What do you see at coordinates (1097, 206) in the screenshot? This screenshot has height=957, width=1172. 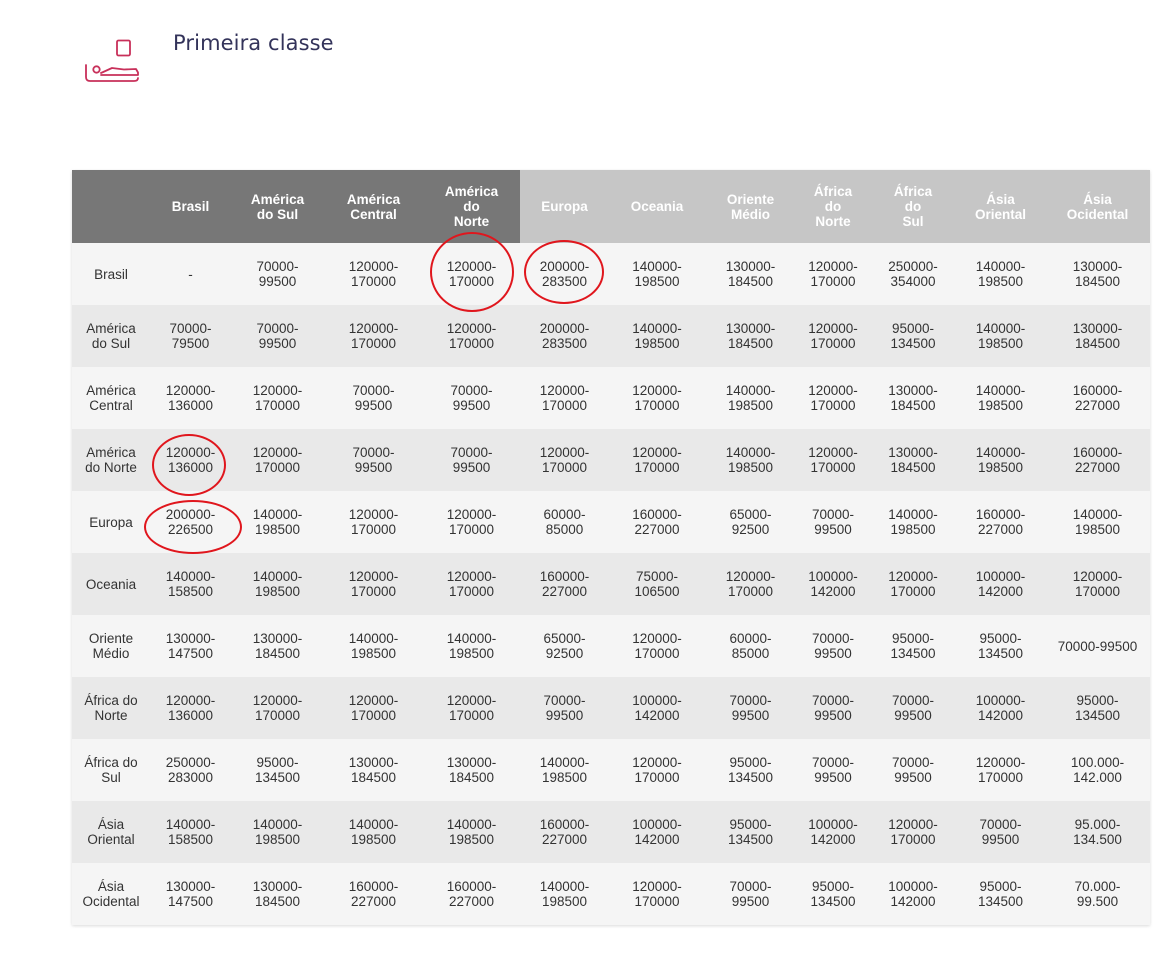 I see `column-header: Ásia Ocidental` at bounding box center [1097, 206].